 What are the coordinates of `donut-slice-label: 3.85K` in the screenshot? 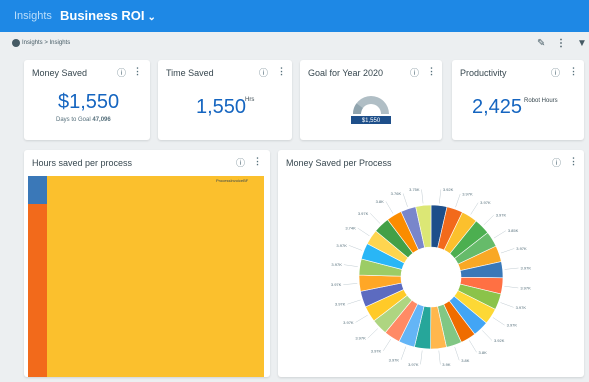 It's located at (513, 230).